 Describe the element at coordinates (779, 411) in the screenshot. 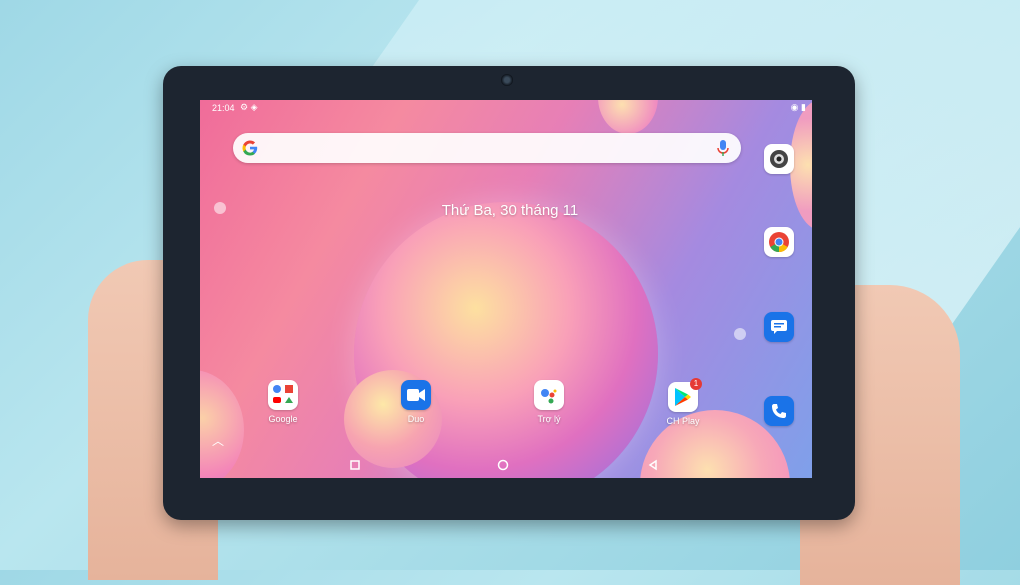

I see `phone-icon` at that location.